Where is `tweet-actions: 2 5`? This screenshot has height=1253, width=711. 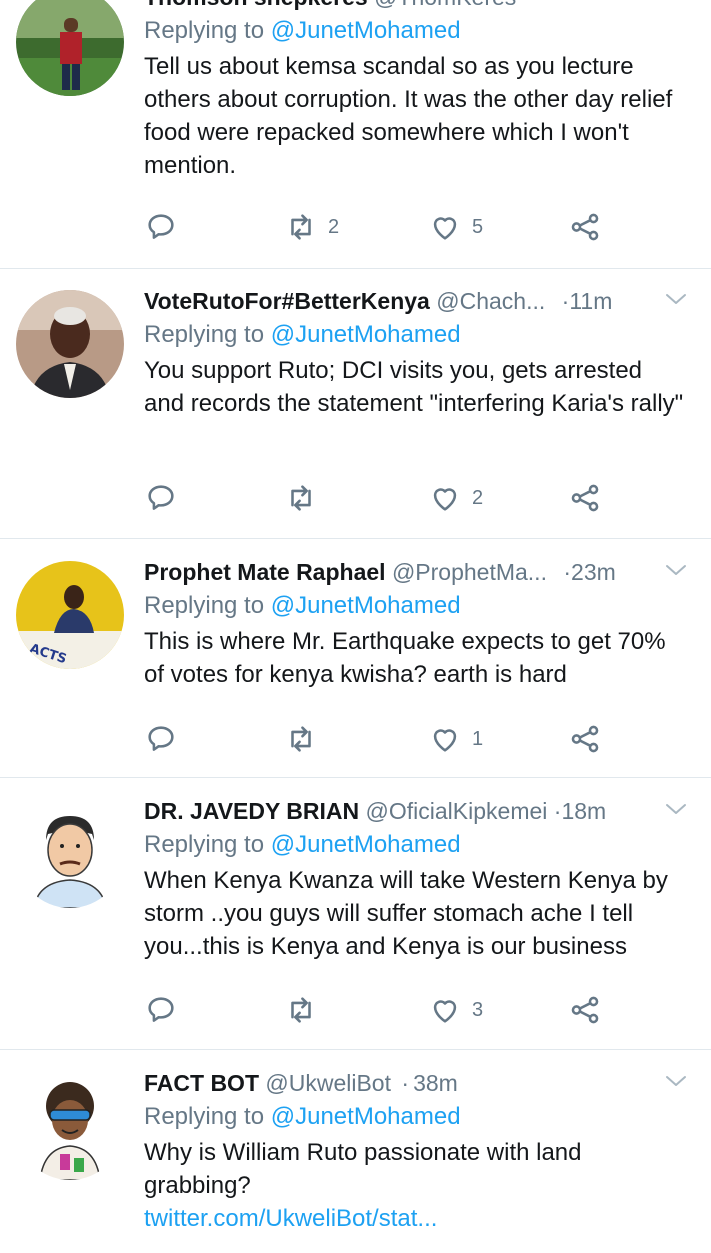 tweet-actions: 2 5 is located at coordinates (384, 227).